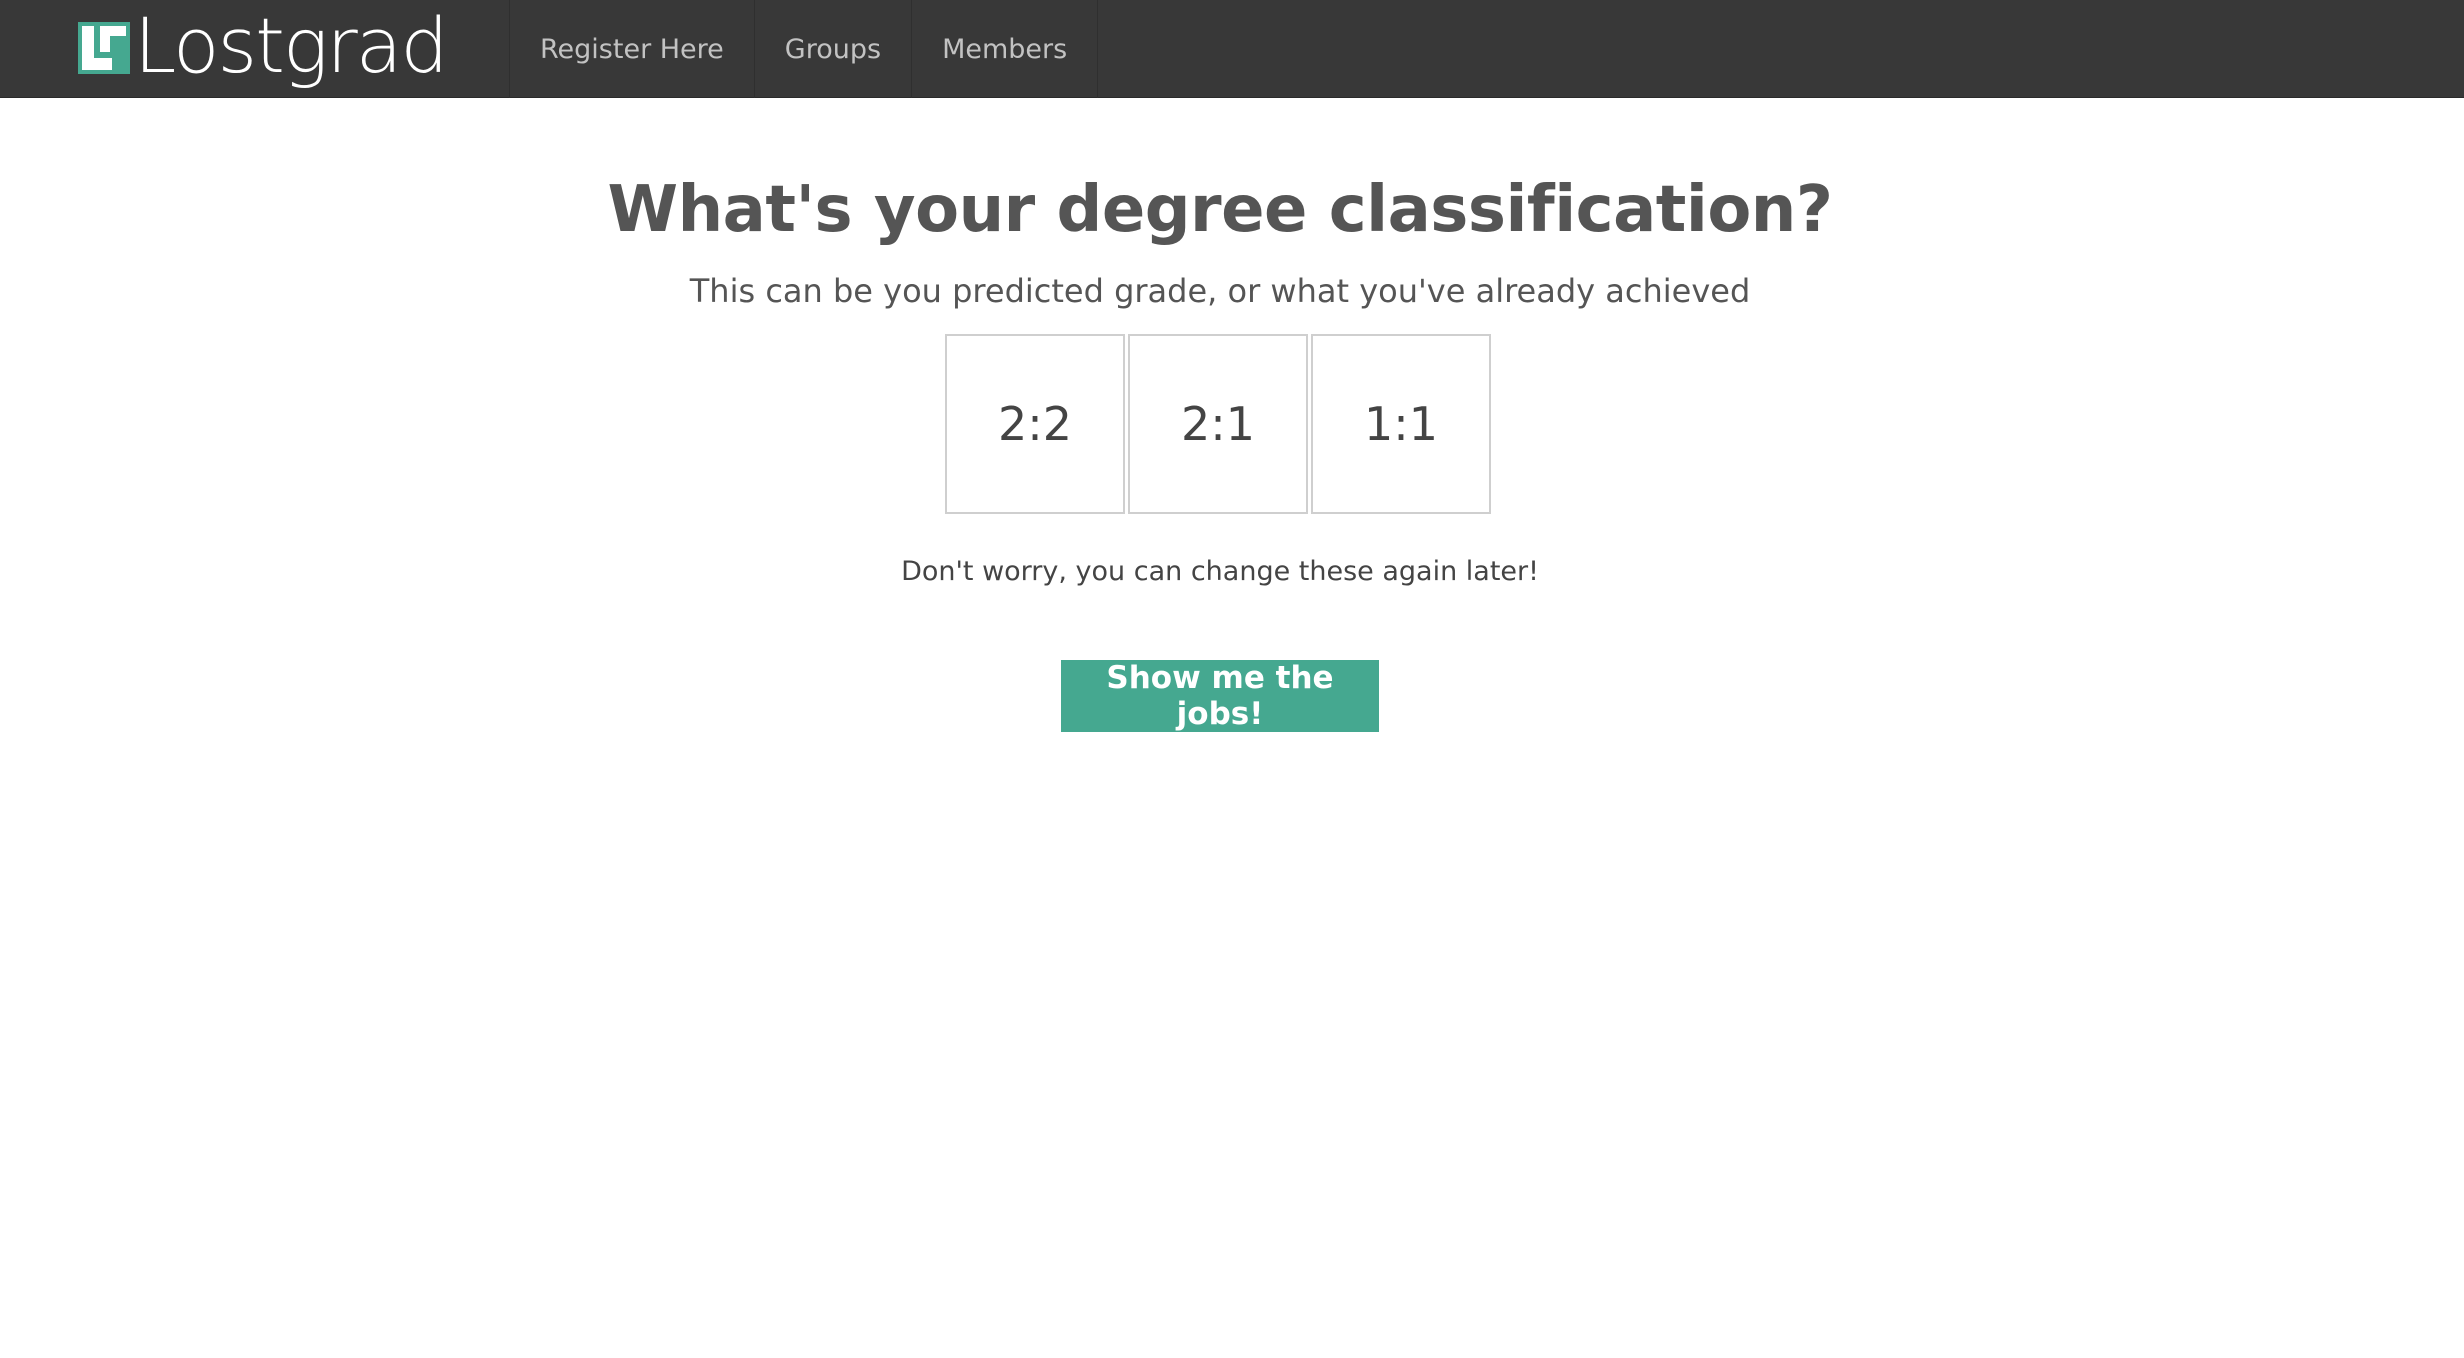  Describe the element at coordinates (1220, 210) in the screenshot. I see `page-title: What's your degree classification?` at that location.